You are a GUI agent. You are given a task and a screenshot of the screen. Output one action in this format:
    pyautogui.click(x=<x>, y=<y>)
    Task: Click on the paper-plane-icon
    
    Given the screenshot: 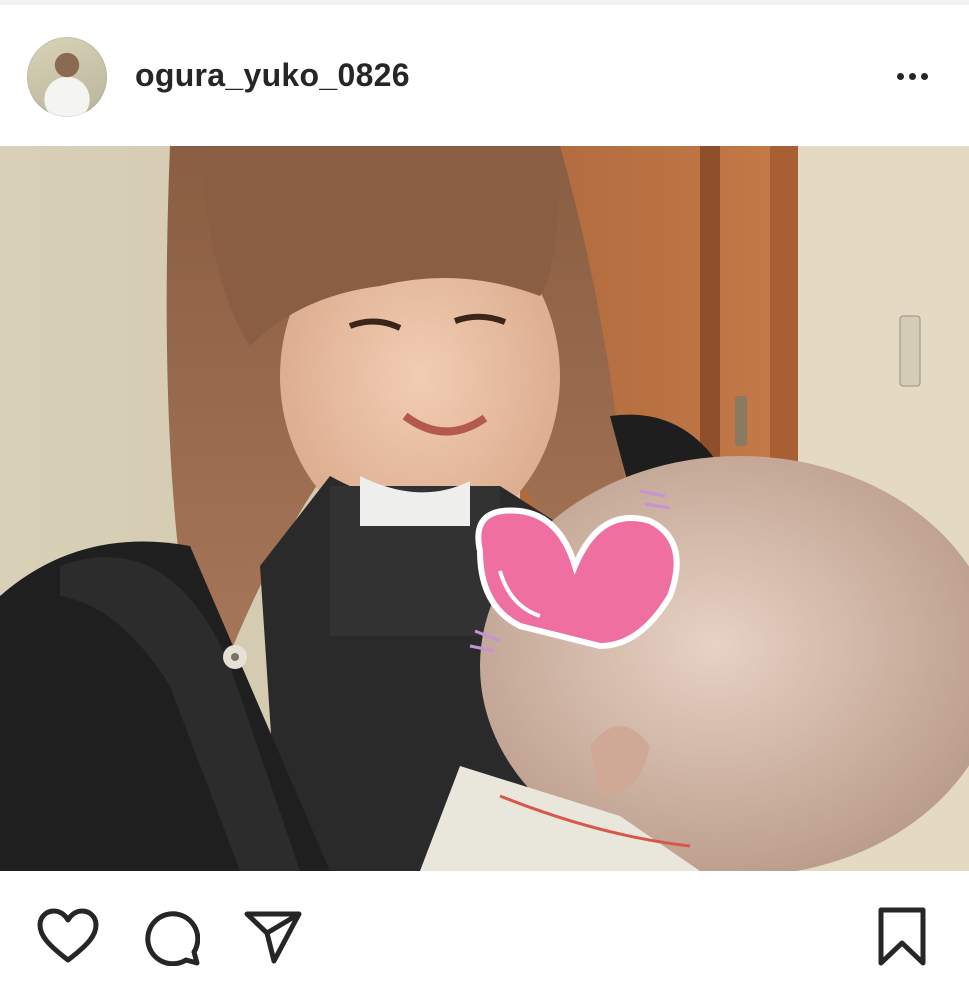 What is the action you would take?
    pyautogui.click(x=273, y=937)
    